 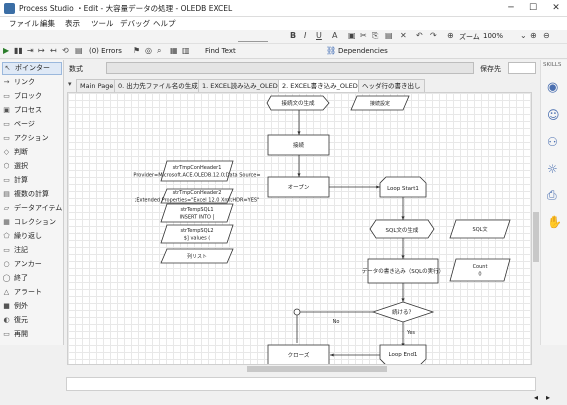 What do you see at coordinates (6, 50) in the screenshot?
I see `run-icon: ▶` at bounding box center [6, 50].